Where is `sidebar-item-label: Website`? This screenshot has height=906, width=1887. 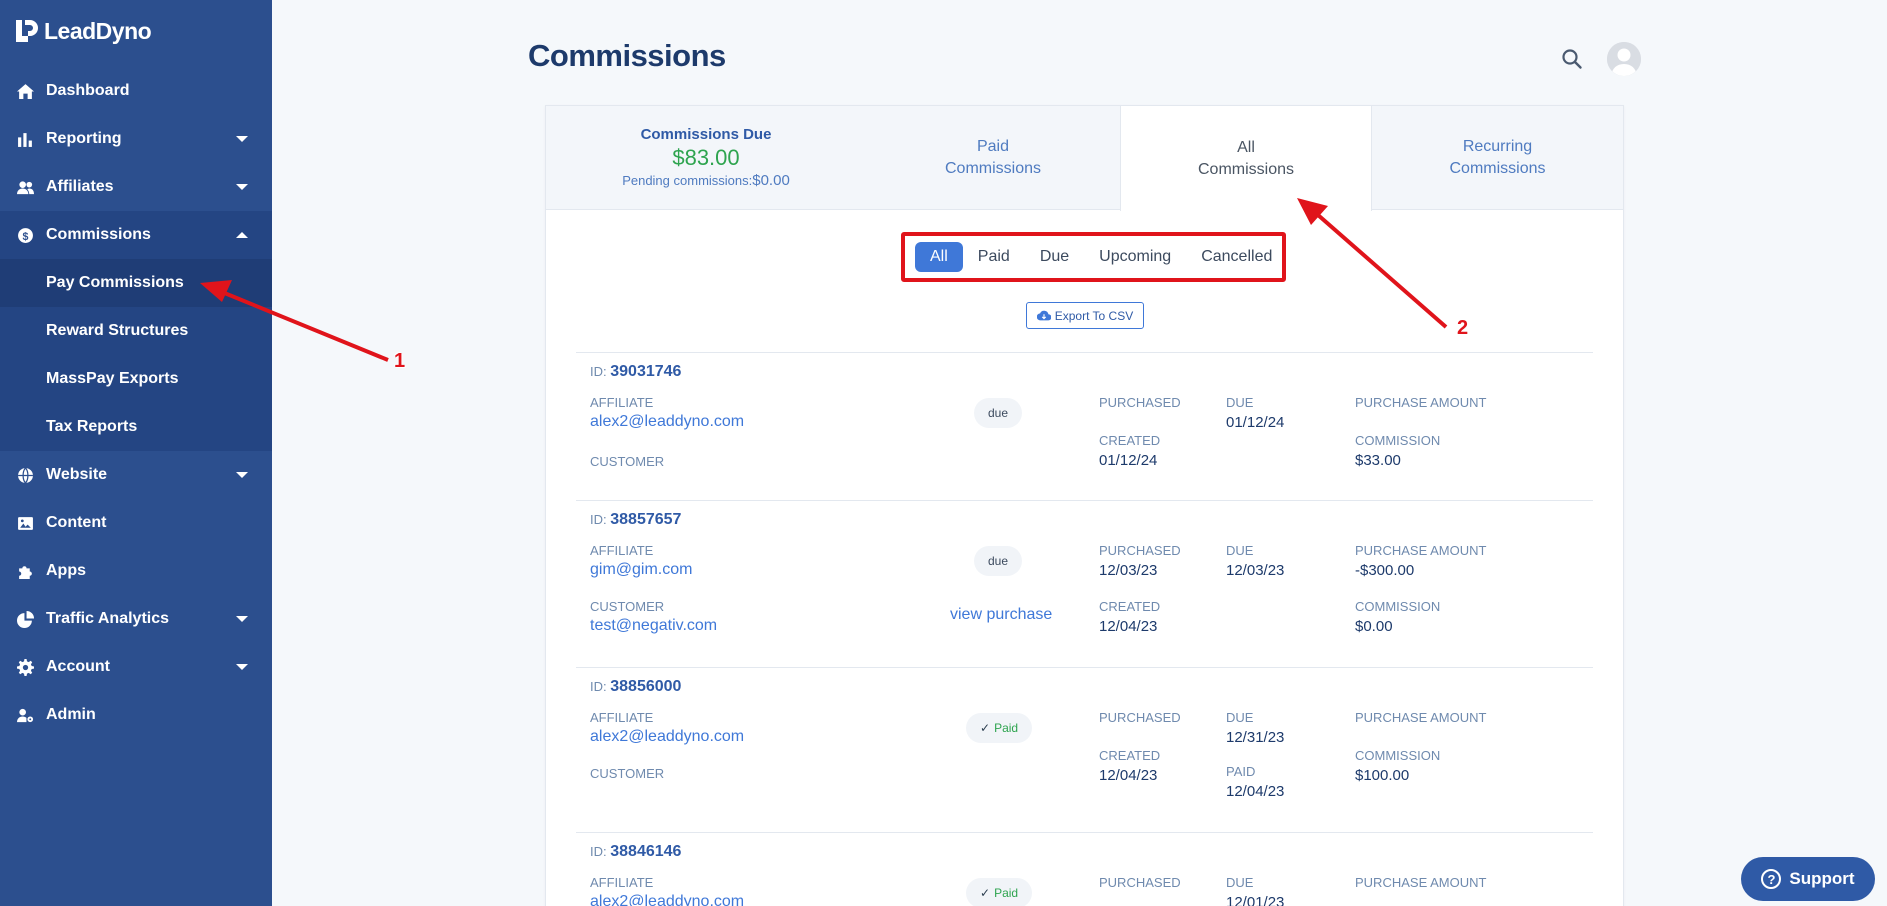
sidebar-item-label: Website is located at coordinates (77, 474).